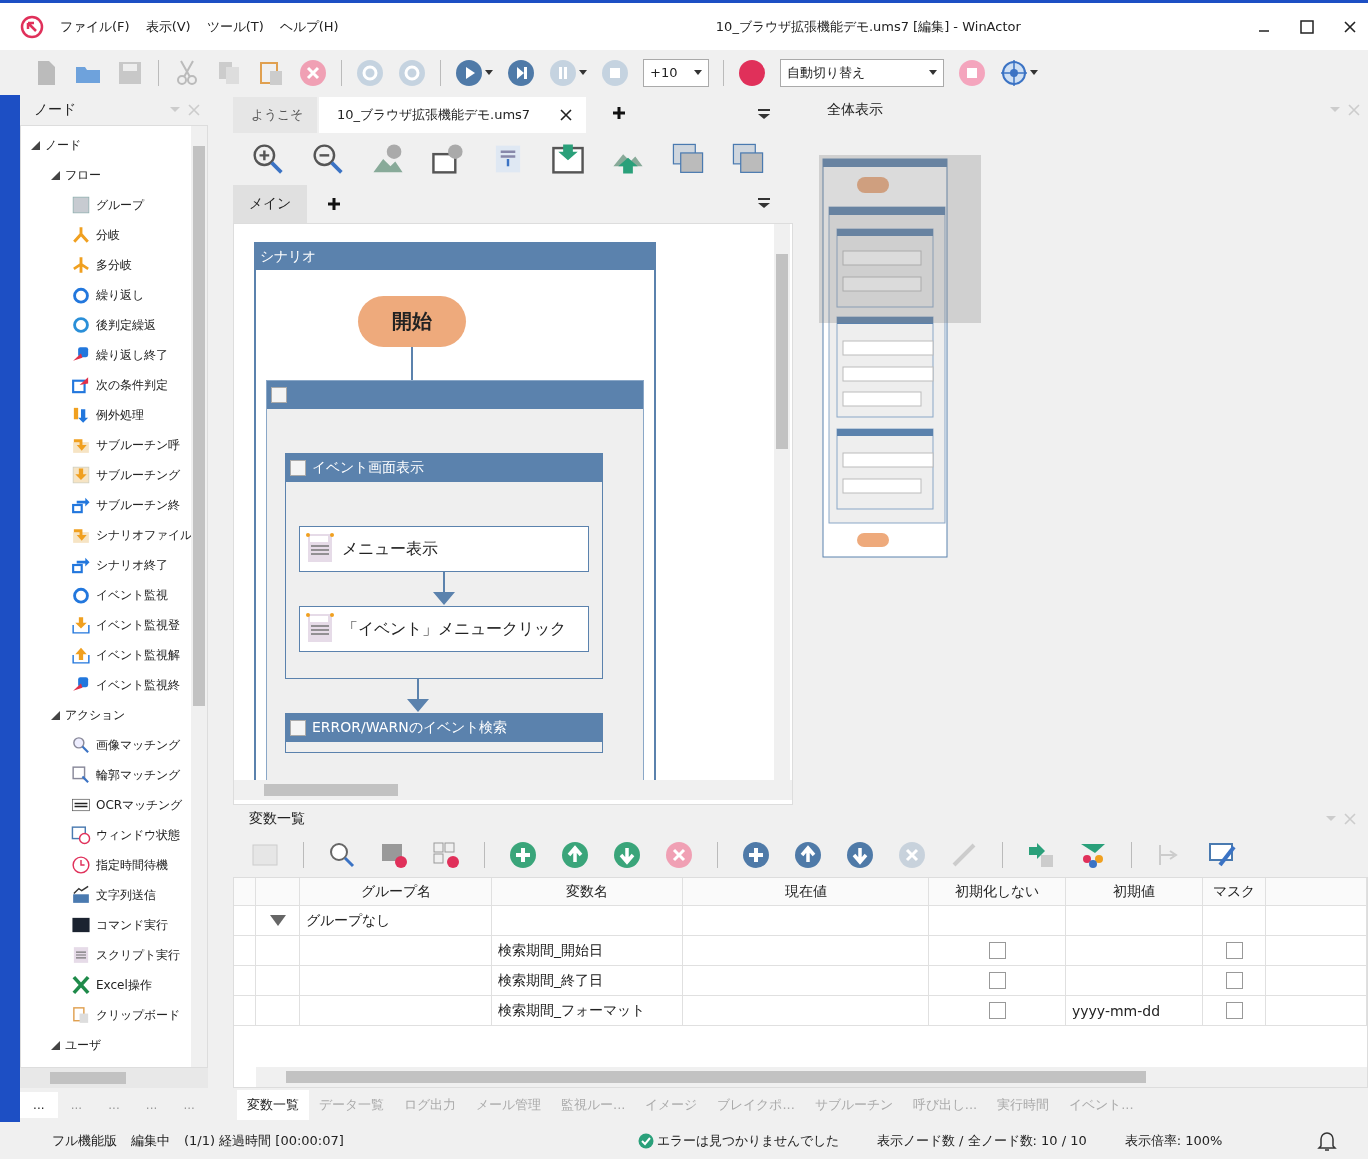 This screenshot has height=1159, width=1368. What do you see at coordinates (120, 295) in the screenshot?
I see `tree-item: 繰り返し` at bounding box center [120, 295].